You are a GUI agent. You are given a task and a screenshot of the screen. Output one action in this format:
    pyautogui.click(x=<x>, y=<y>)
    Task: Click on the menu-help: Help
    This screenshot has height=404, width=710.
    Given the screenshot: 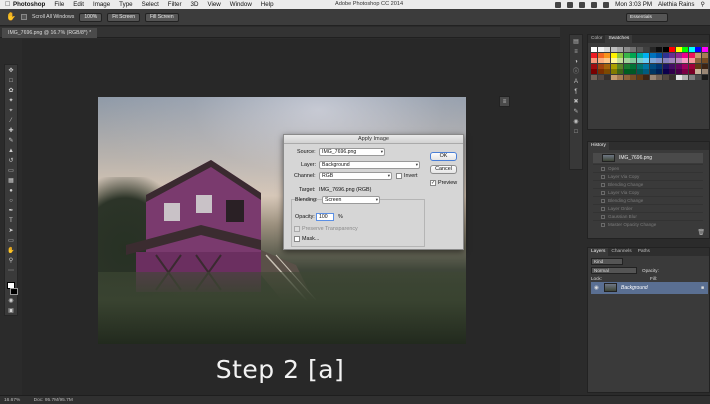 What is the action you would take?
    pyautogui.click(x=267, y=4)
    